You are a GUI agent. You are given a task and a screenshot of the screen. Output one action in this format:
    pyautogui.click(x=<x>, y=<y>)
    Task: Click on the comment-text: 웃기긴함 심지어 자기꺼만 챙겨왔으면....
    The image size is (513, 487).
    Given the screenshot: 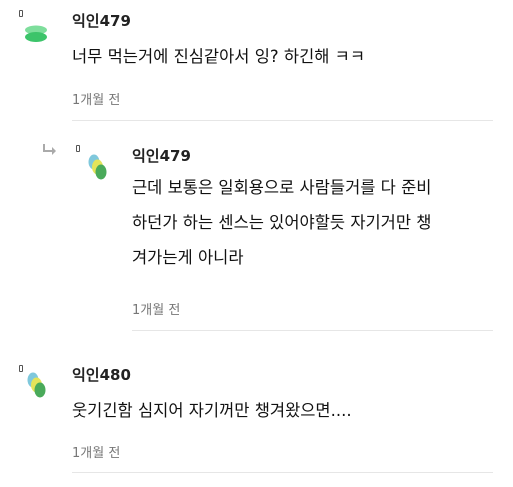 What is the action you would take?
    pyautogui.click(x=212, y=410)
    